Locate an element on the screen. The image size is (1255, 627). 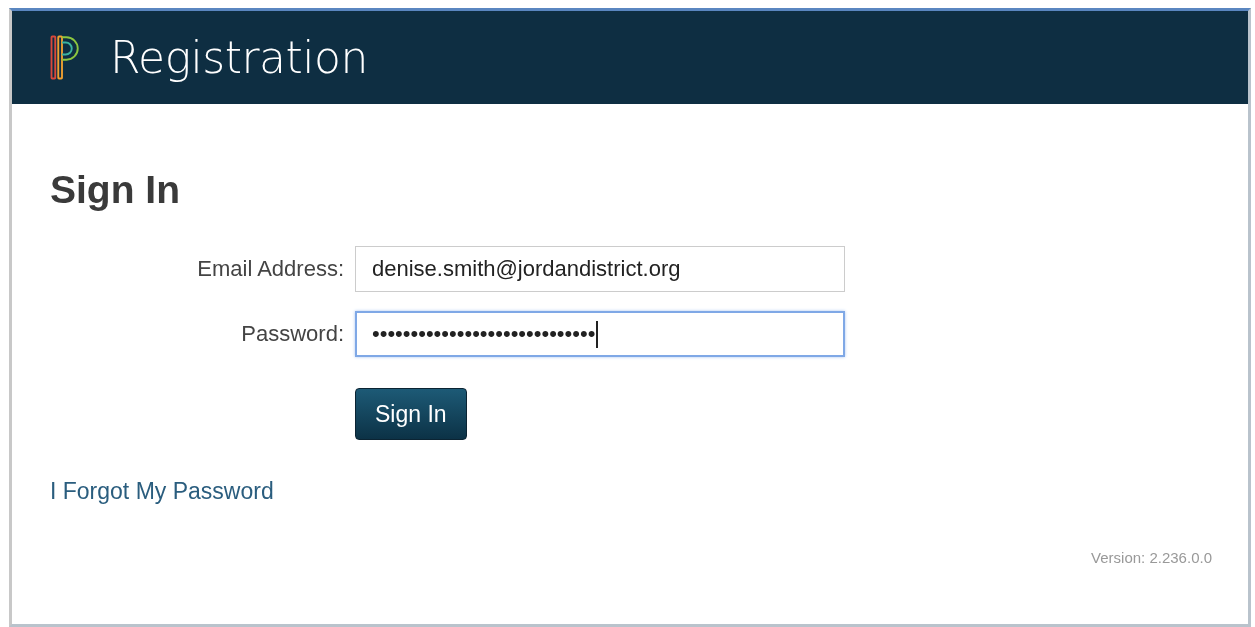
version-text: Version: 2.236.0.0 is located at coordinates (1151, 557).